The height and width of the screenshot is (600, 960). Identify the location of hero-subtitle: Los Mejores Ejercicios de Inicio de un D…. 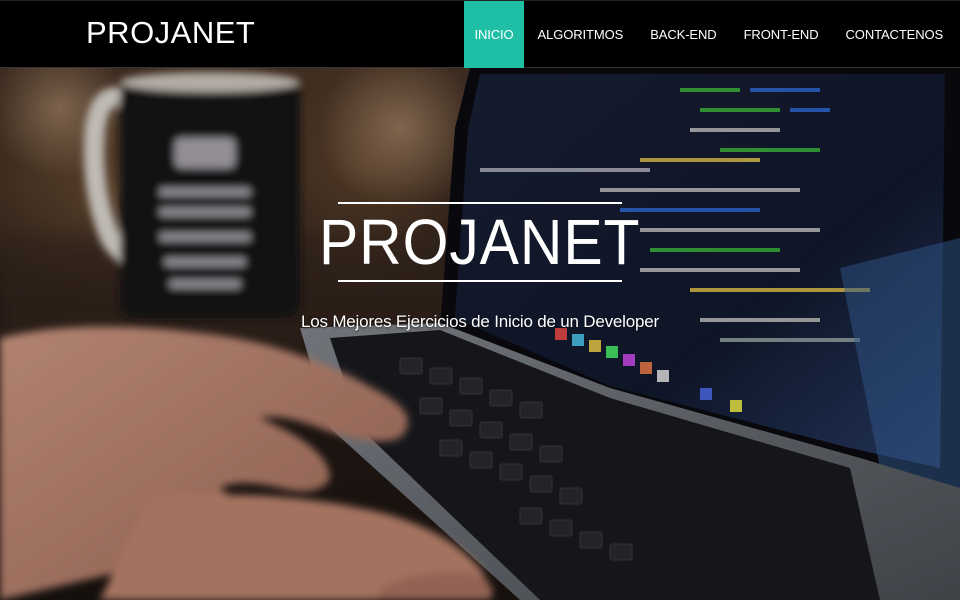
(480, 321).